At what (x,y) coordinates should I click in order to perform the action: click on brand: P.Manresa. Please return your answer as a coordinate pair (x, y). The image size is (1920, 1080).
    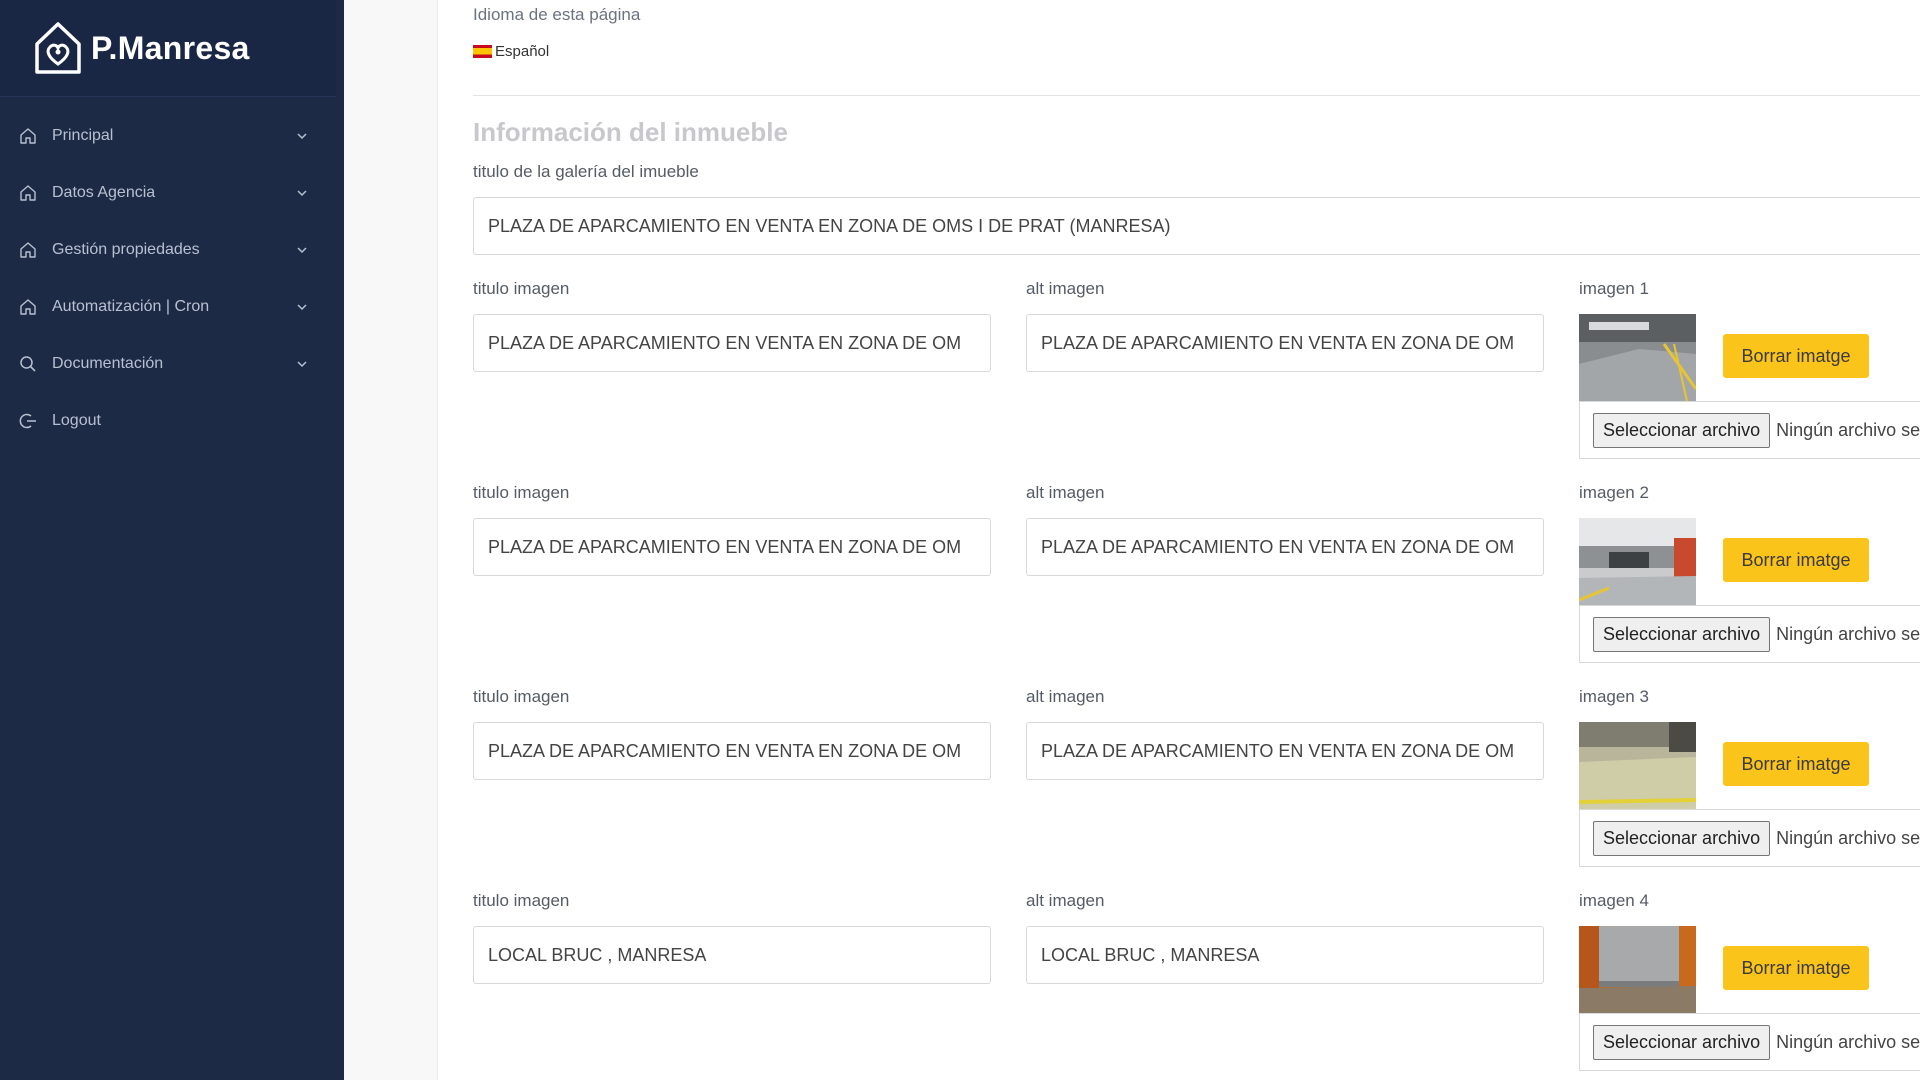
    Looking at the image, I should click on (168, 48).